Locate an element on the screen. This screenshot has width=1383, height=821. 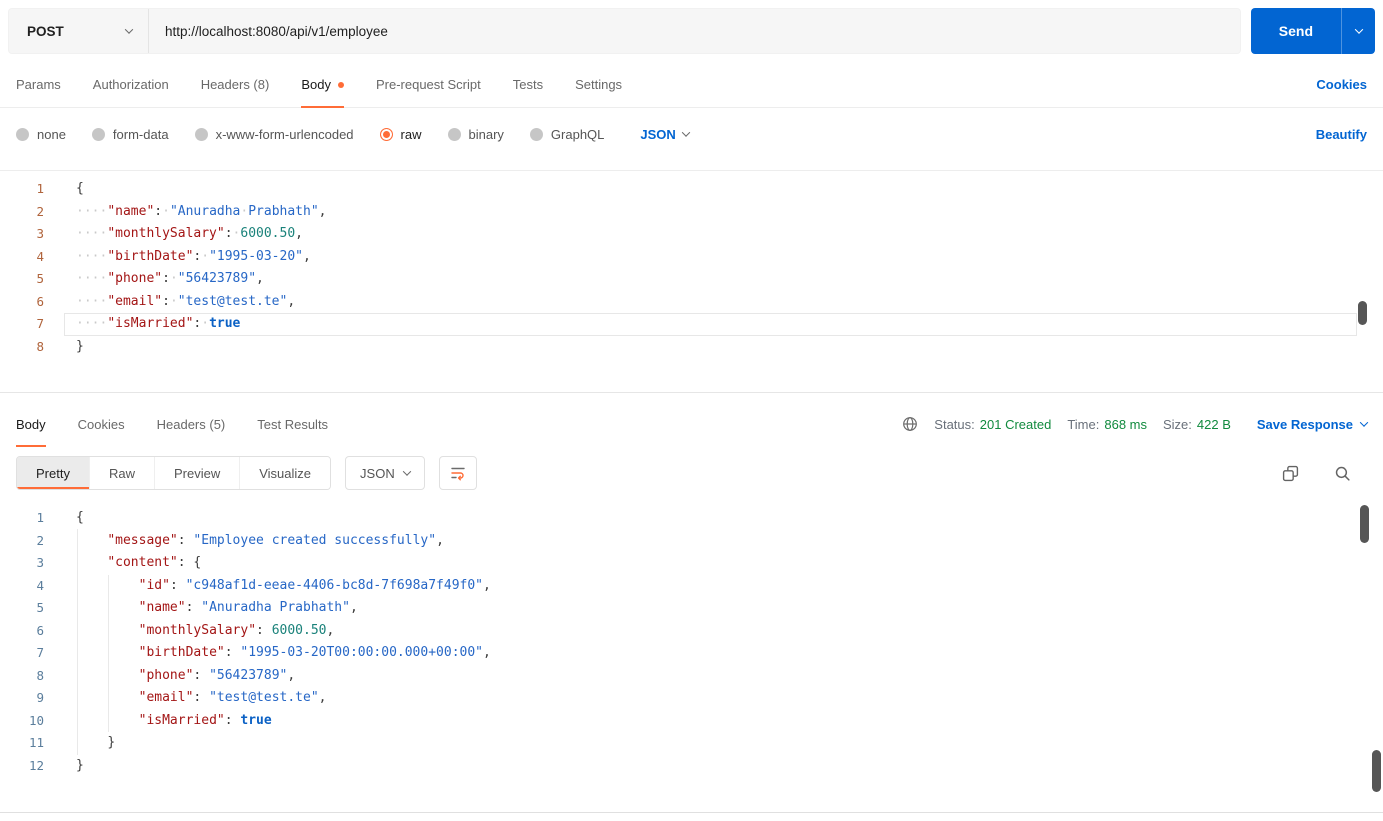
view-raw: Raw is located at coordinates (122, 473).